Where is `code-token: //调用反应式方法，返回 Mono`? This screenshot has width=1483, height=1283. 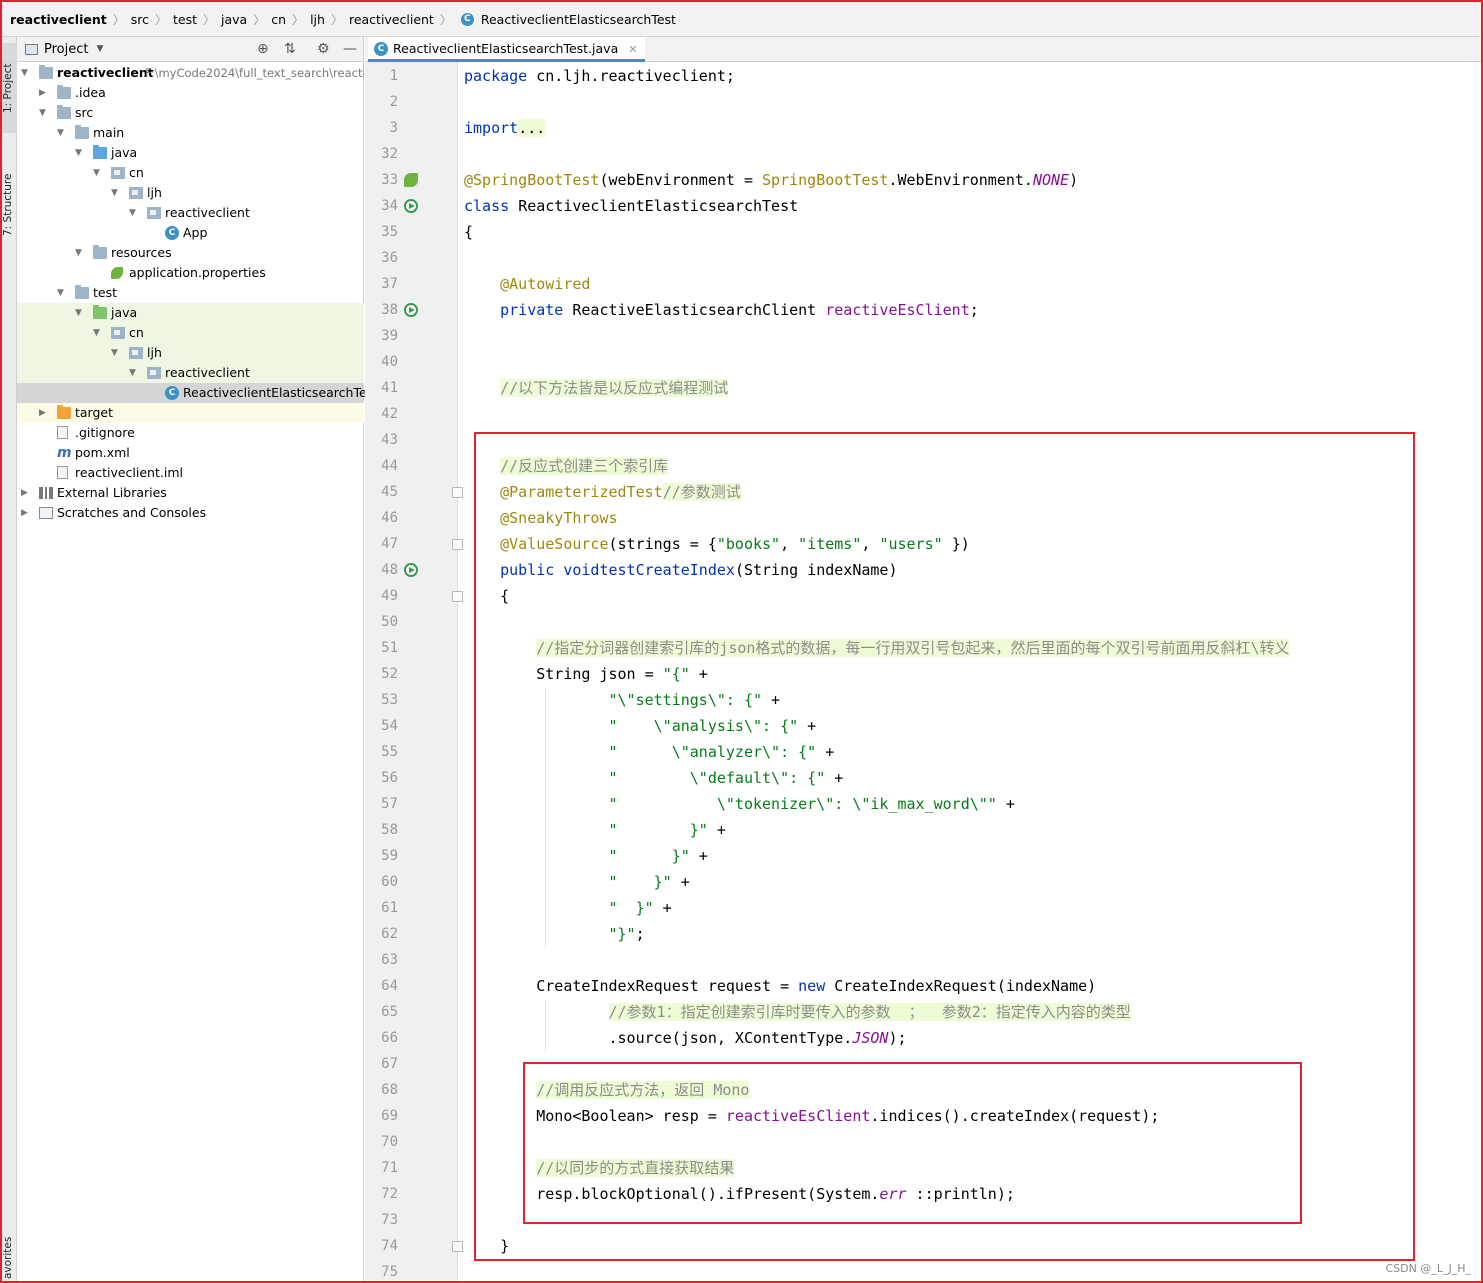
code-token: //调用反应式方法，返回 Mono is located at coordinates (643, 1090).